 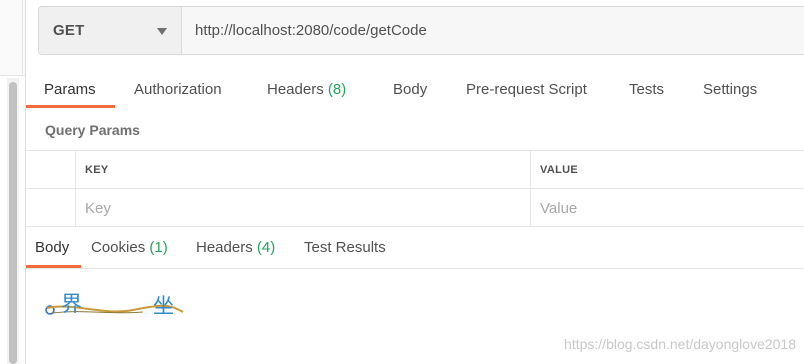 I want to click on response-tab-test-results: Test Results, so click(x=345, y=248).